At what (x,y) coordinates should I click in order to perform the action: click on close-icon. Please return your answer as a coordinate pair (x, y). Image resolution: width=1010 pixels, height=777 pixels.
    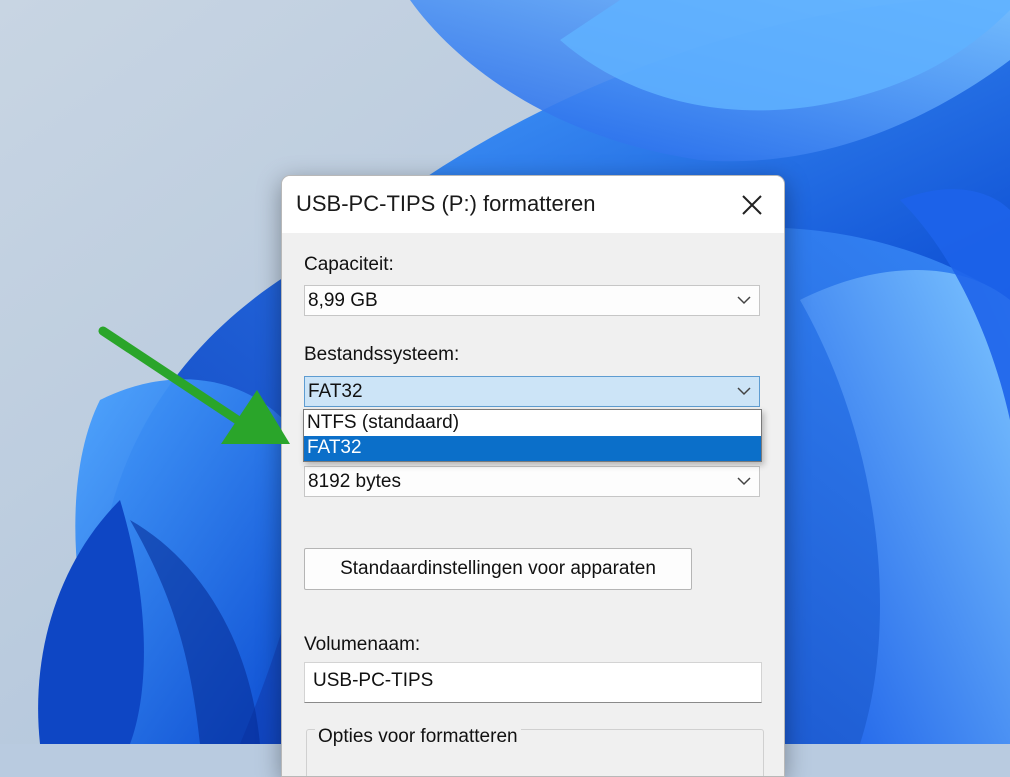
    Looking at the image, I should click on (752, 204).